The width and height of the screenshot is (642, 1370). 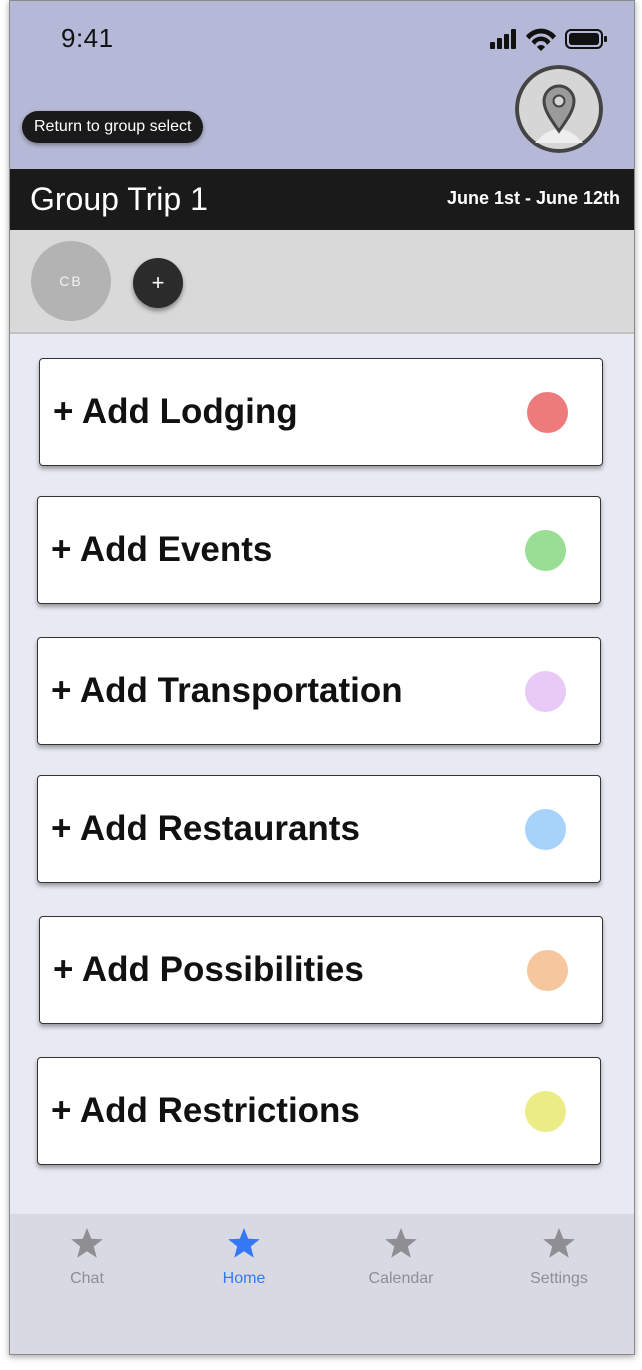 I want to click on transportation-color-dot, so click(x=545, y=691).